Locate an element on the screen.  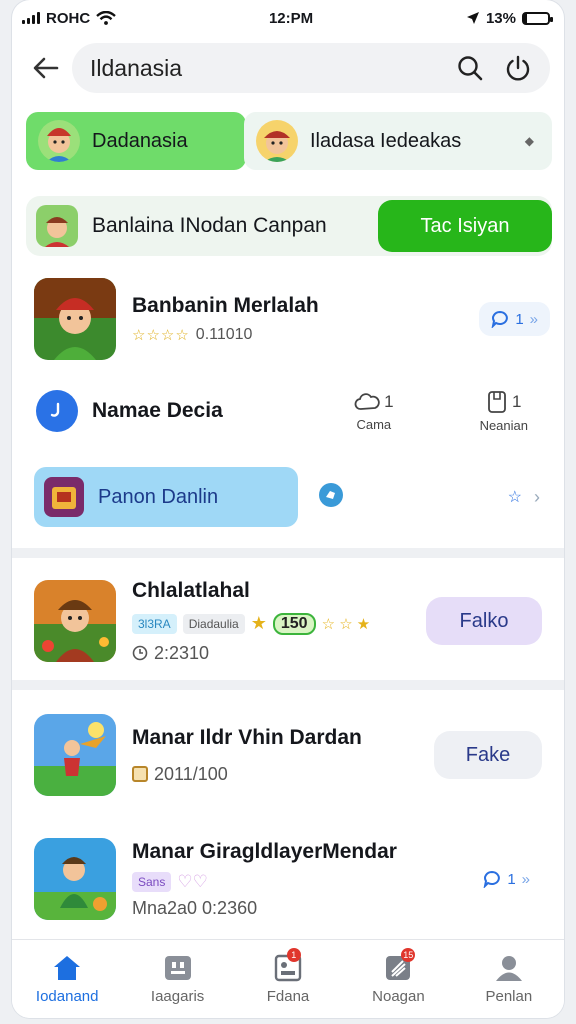
signal-icon is located at coordinates (31, 18).